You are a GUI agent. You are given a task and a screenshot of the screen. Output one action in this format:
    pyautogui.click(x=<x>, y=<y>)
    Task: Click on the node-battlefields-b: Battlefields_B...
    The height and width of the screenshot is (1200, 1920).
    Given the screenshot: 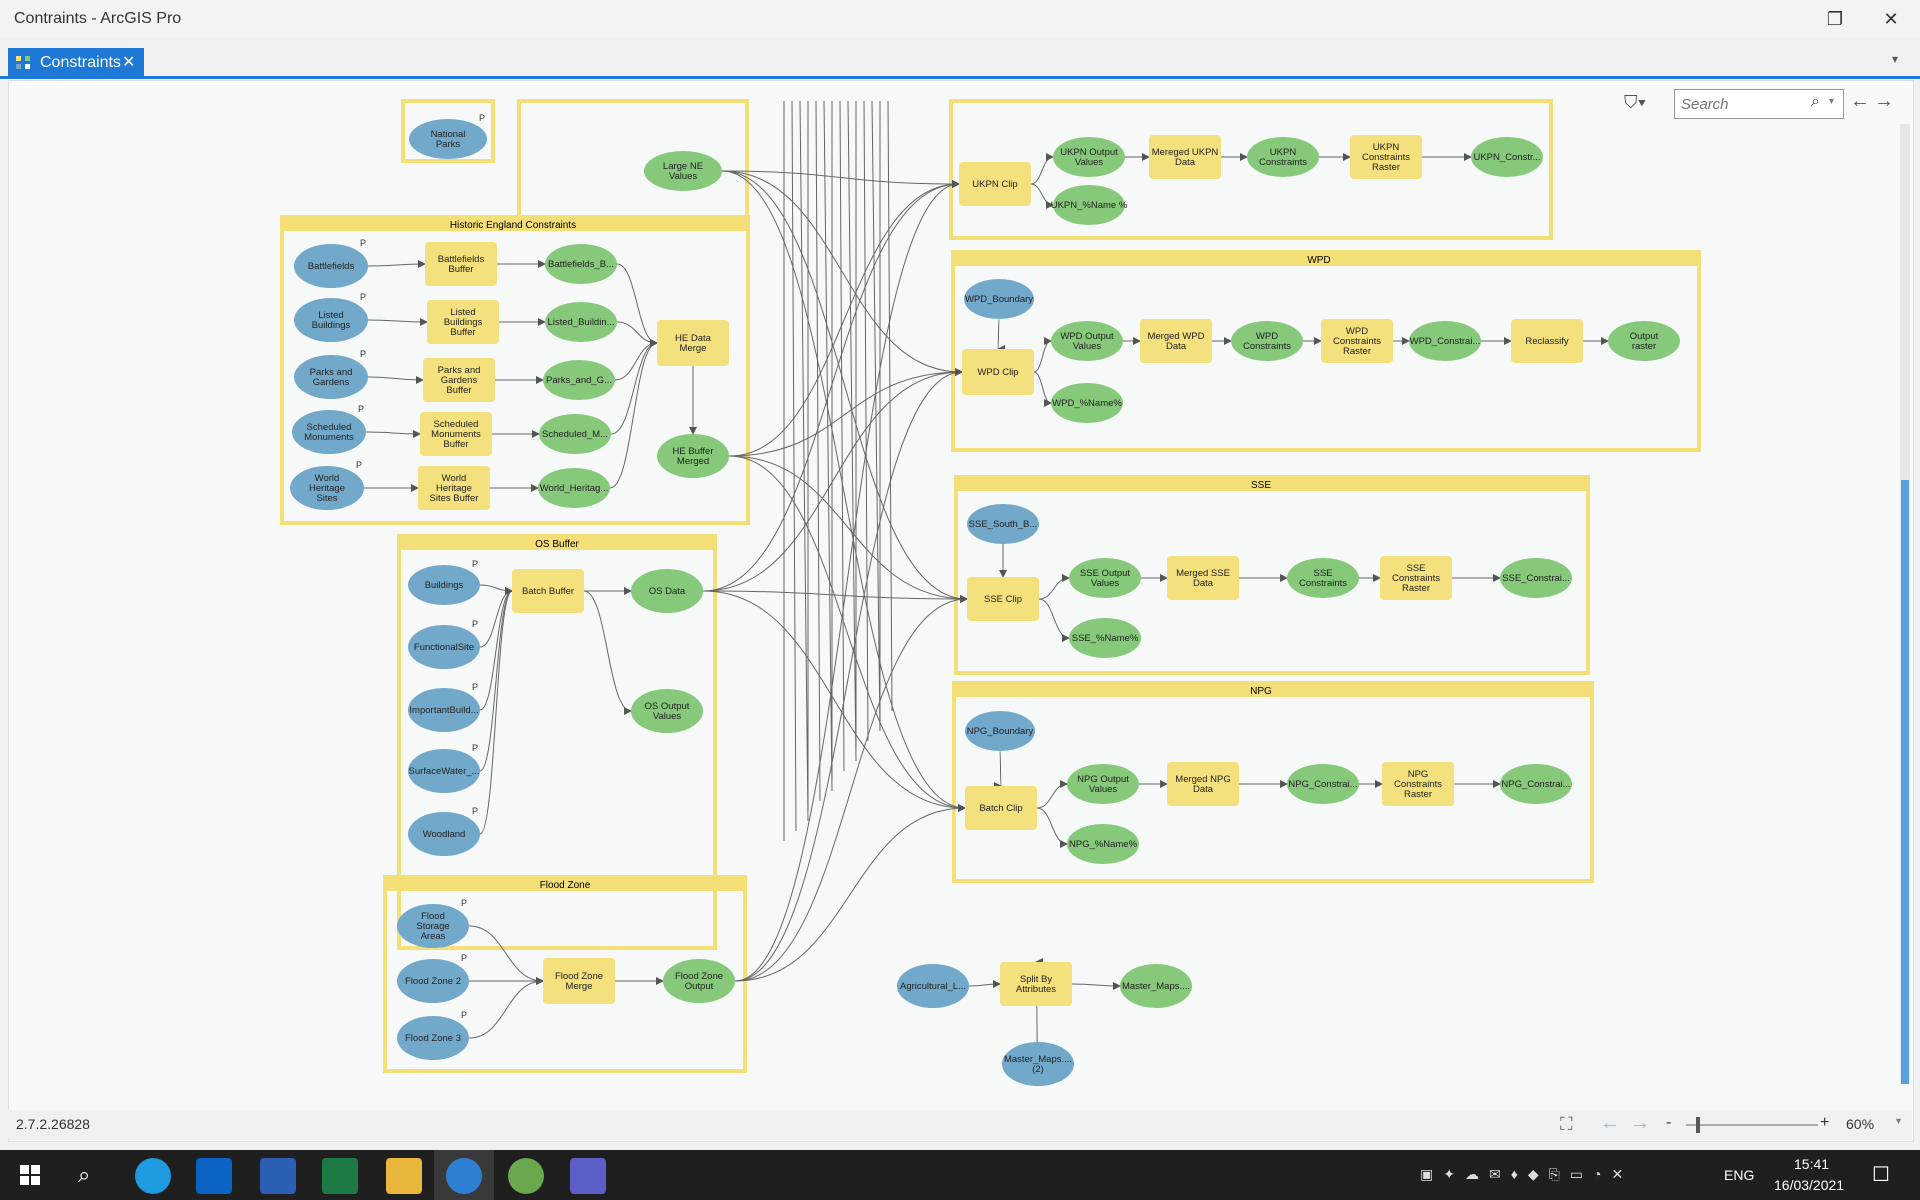 What is the action you would take?
    pyautogui.click(x=581, y=264)
    